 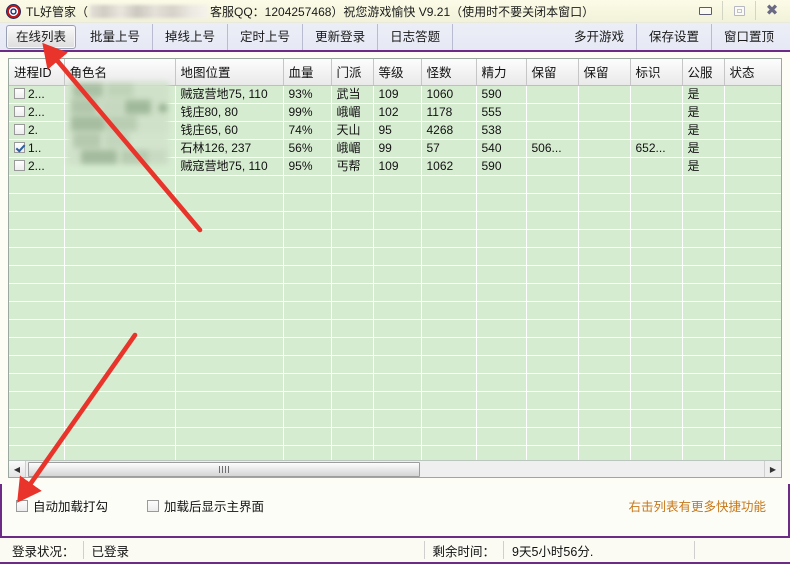 I want to click on cell-energy: 555, so click(x=501, y=112).